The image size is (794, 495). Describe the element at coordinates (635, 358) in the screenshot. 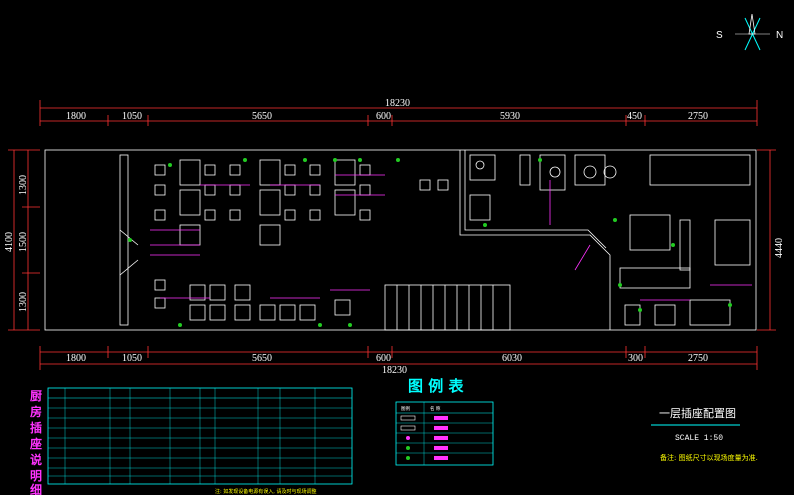

I see `bottom-dim-6: 300` at that location.